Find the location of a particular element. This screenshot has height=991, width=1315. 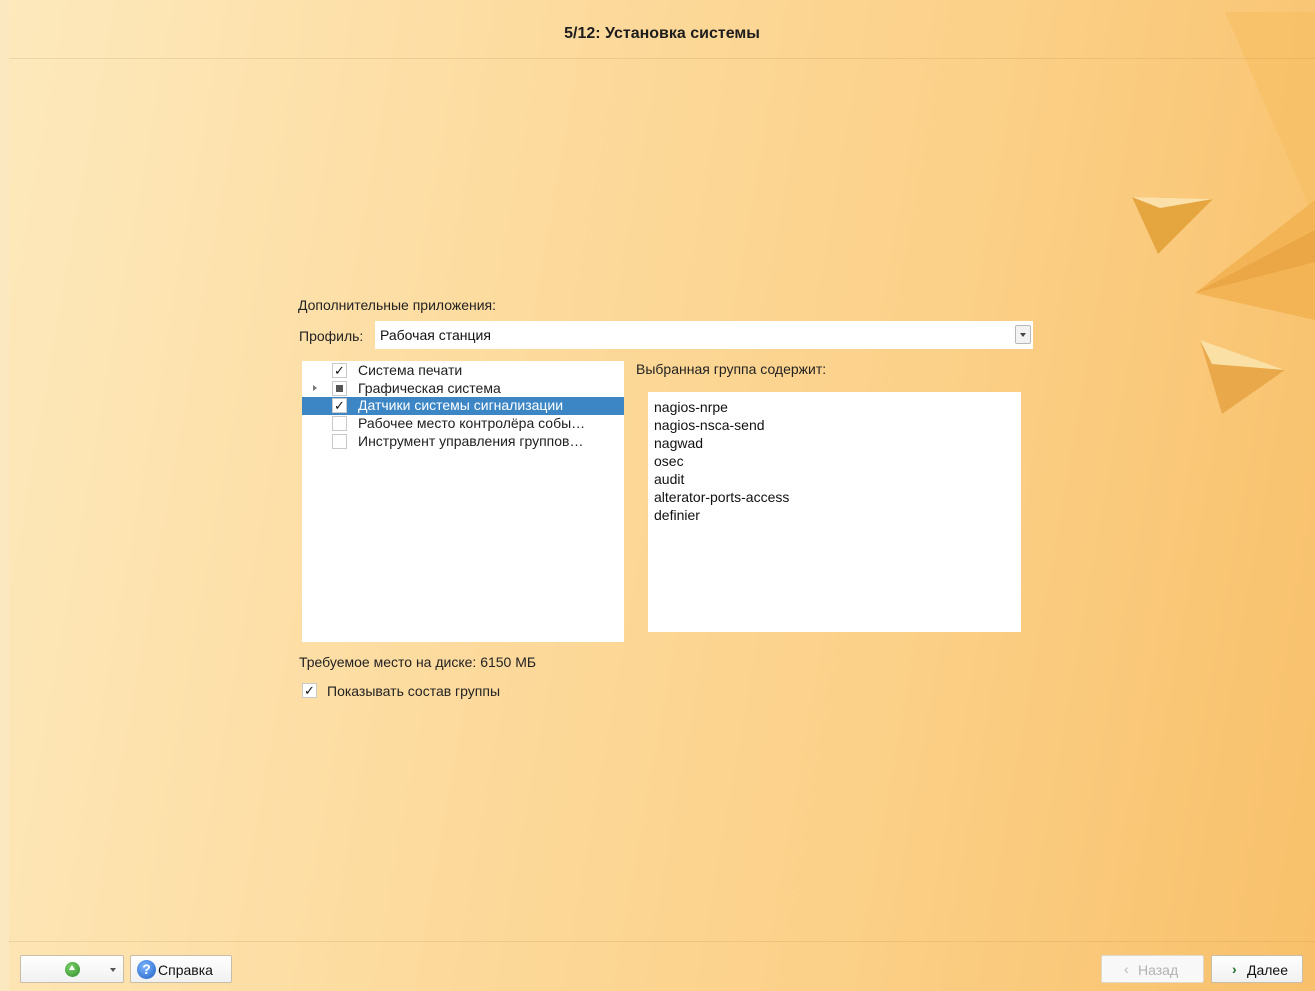

tree-item-printing: ✓ Система печати is located at coordinates (463, 371).